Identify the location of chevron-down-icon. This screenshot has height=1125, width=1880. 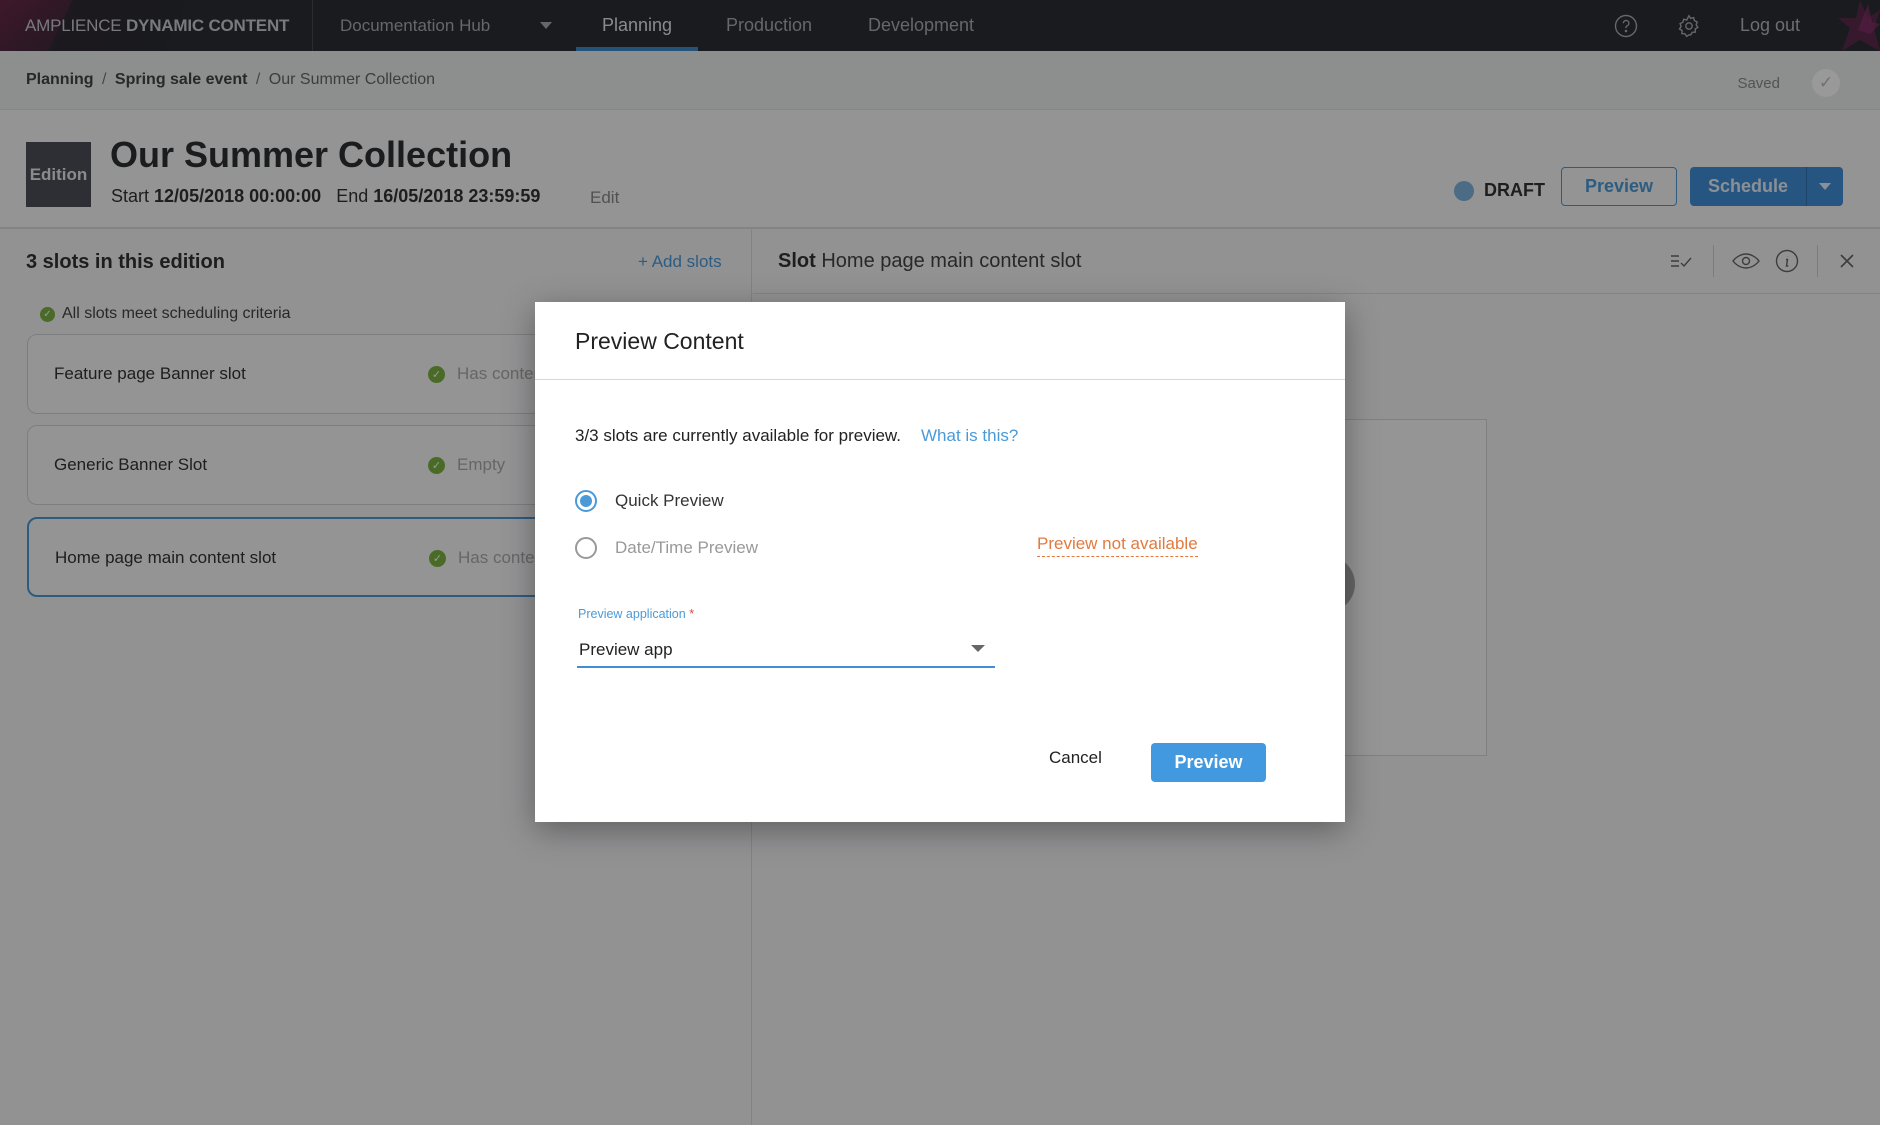
(978, 648).